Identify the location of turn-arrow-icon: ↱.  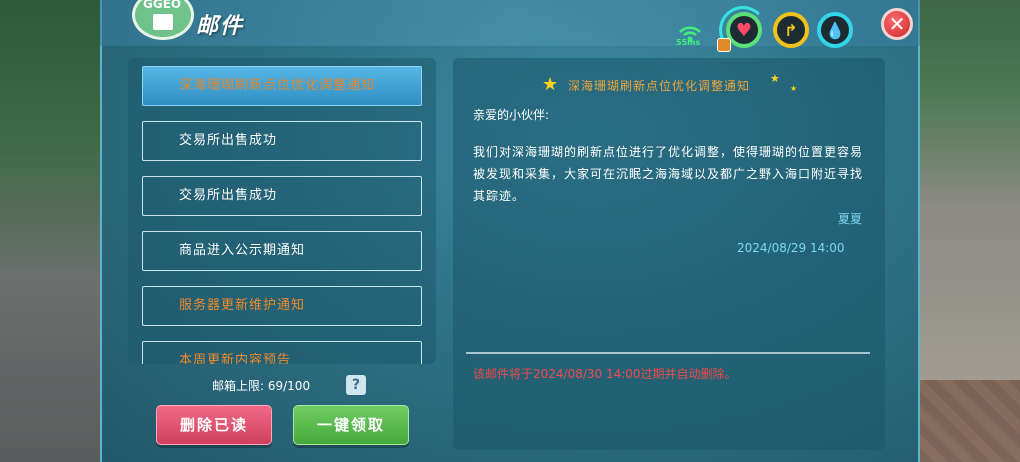
(791, 30).